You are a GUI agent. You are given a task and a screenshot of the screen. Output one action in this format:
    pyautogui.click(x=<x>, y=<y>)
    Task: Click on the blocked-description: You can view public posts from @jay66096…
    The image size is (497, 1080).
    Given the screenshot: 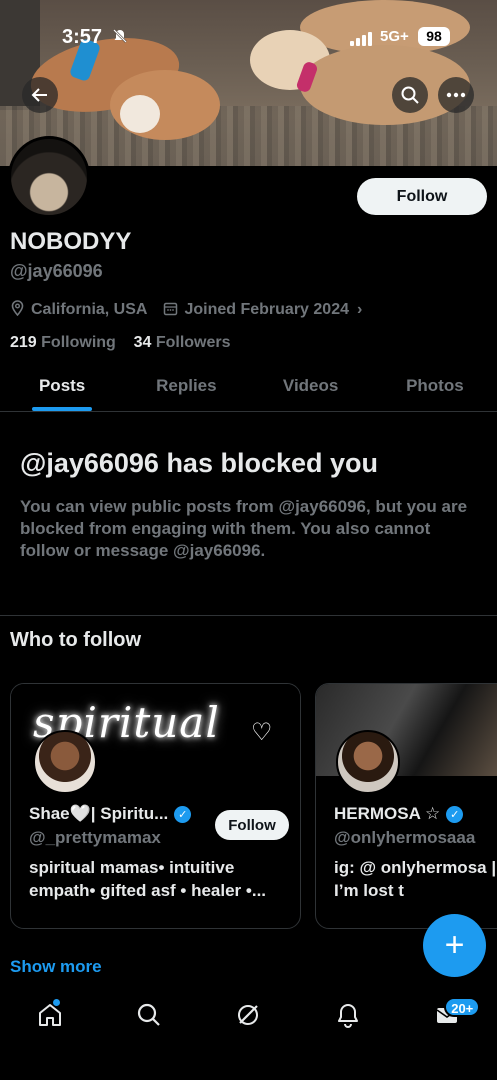 What is the action you would take?
    pyautogui.click(x=244, y=528)
    